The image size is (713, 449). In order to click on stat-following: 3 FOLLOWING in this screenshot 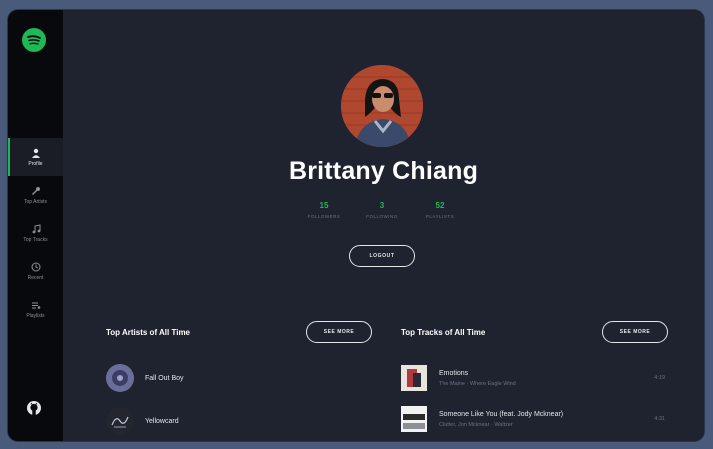, I will do `click(382, 210)`.